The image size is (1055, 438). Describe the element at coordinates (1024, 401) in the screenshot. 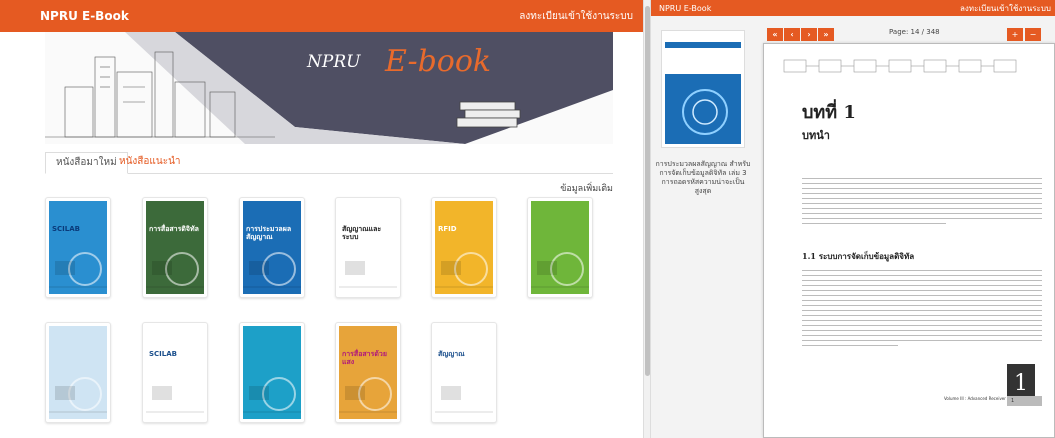

I see `footer-page-number: 1` at that location.